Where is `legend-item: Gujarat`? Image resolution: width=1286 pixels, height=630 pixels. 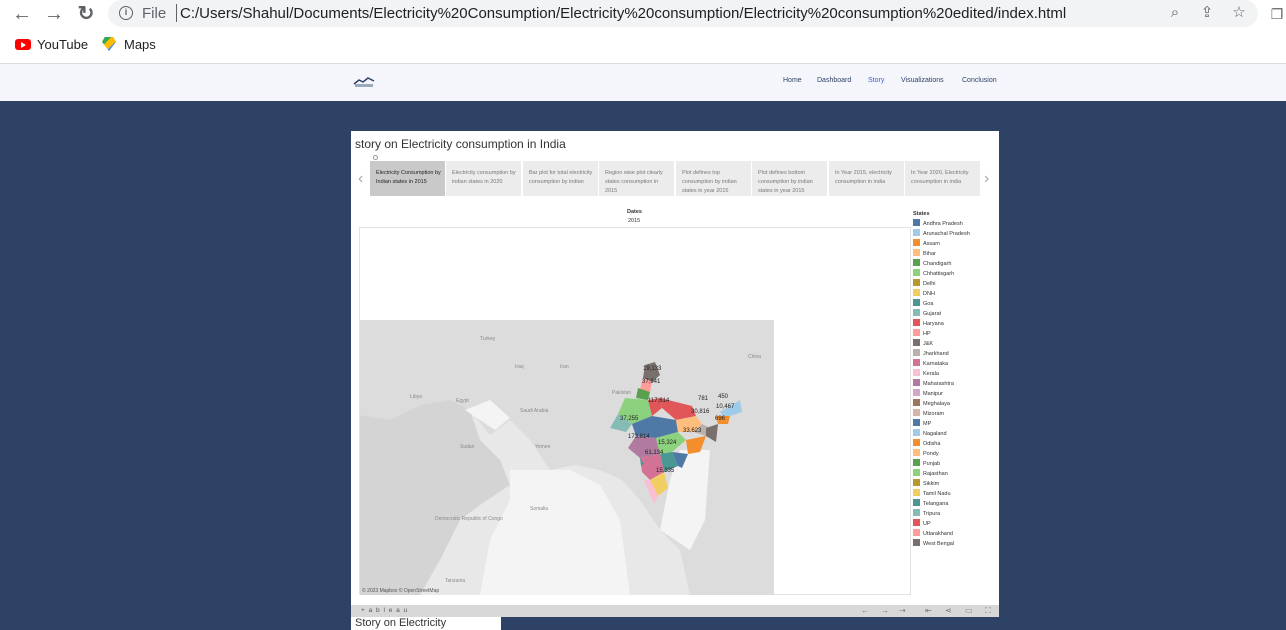 legend-item: Gujarat is located at coordinates (953, 314).